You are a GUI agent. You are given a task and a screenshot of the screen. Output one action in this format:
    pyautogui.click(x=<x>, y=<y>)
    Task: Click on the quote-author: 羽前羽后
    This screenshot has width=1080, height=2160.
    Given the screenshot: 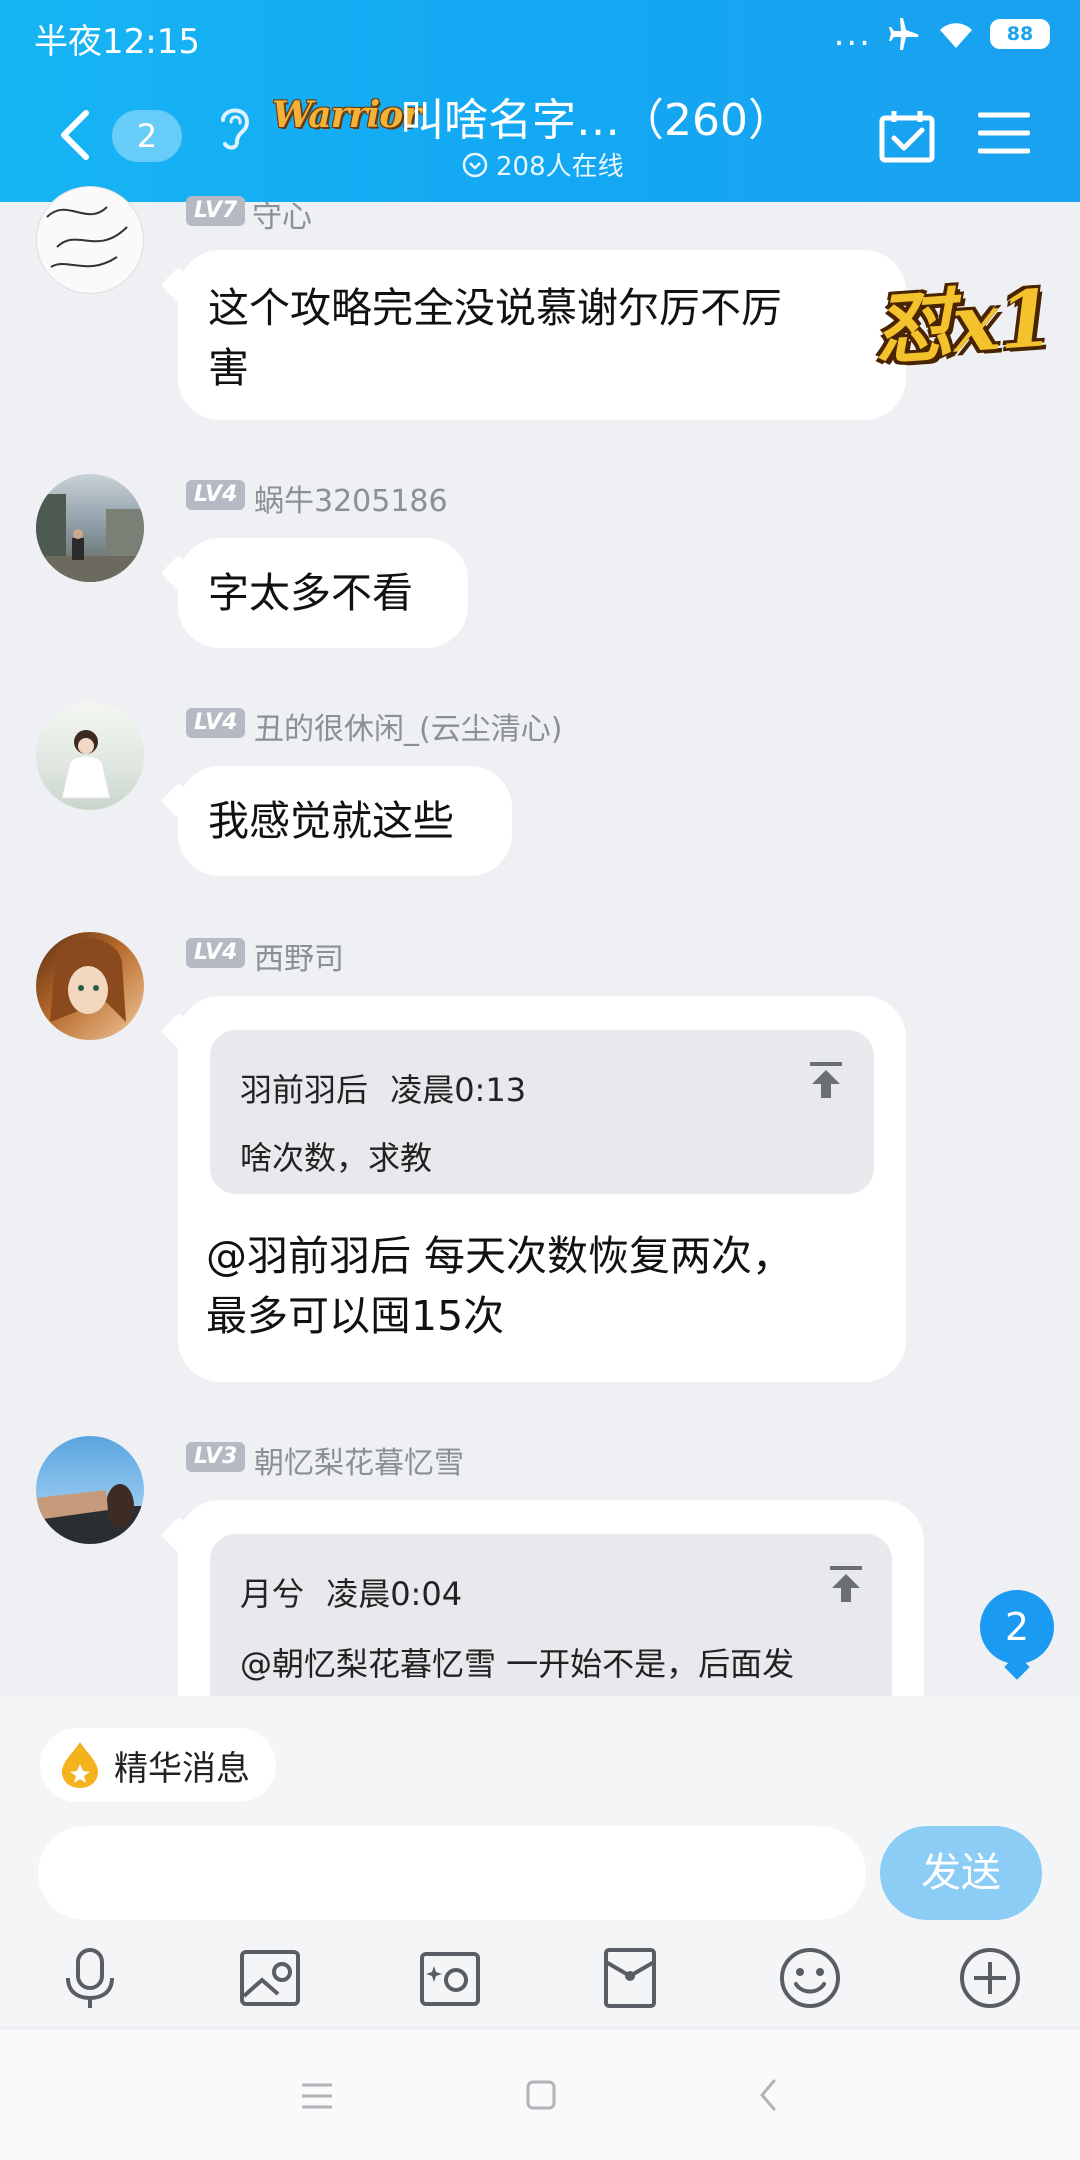 What is the action you would take?
    pyautogui.click(x=304, y=1090)
    